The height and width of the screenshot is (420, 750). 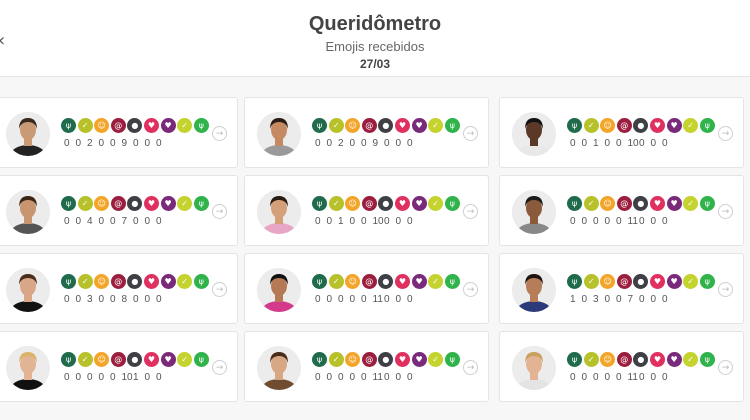 What do you see at coordinates (119, 366) in the screenshot?
I see `participant-card: ψ ✓ ☺ @ ● ♥ ♥ ✓ ψ 0 0 0 0 0 10 1 0 0 →` at bounding box center [119, 366].